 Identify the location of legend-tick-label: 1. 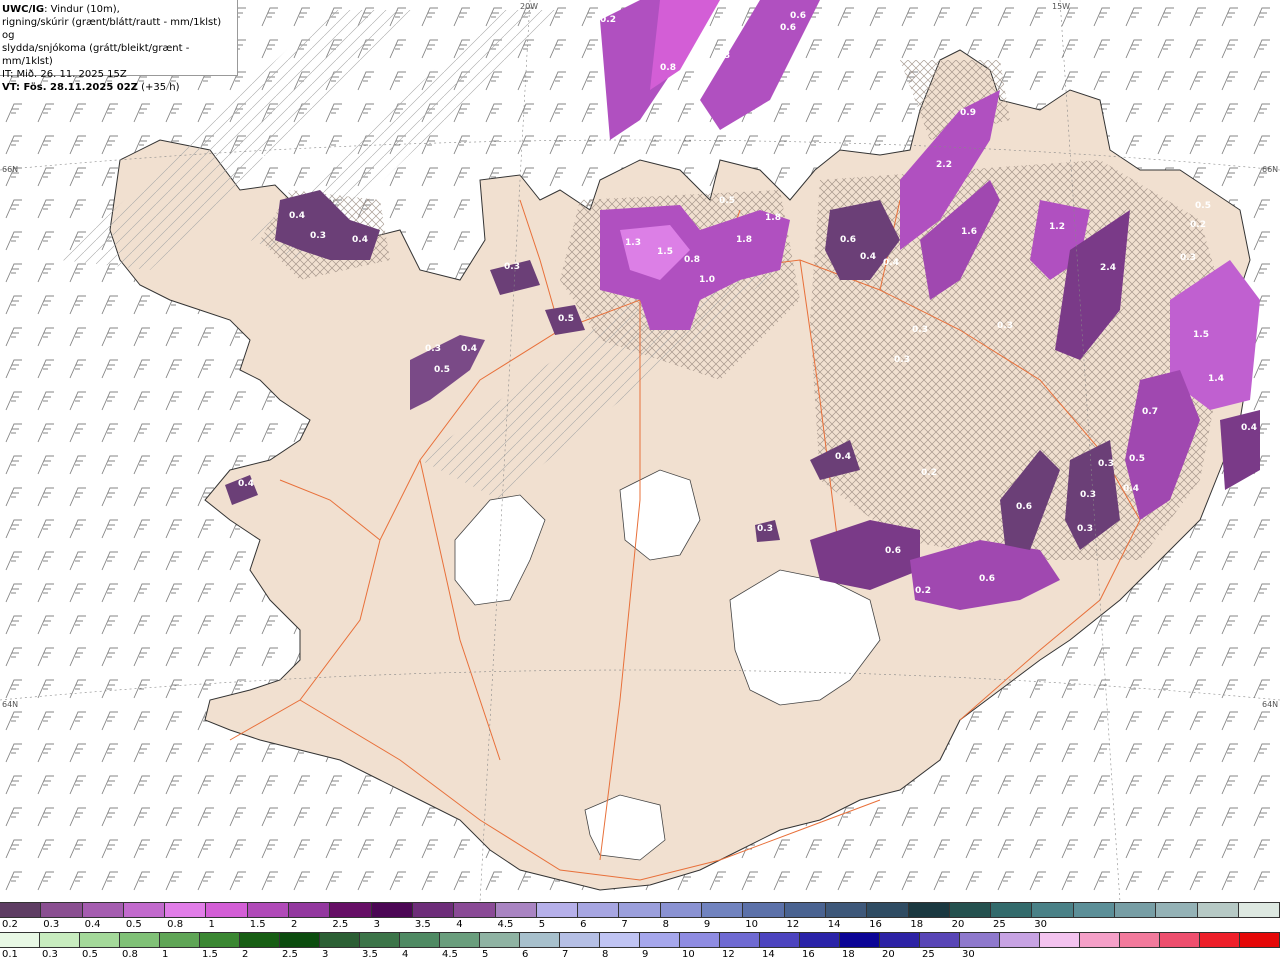
(165, 954).